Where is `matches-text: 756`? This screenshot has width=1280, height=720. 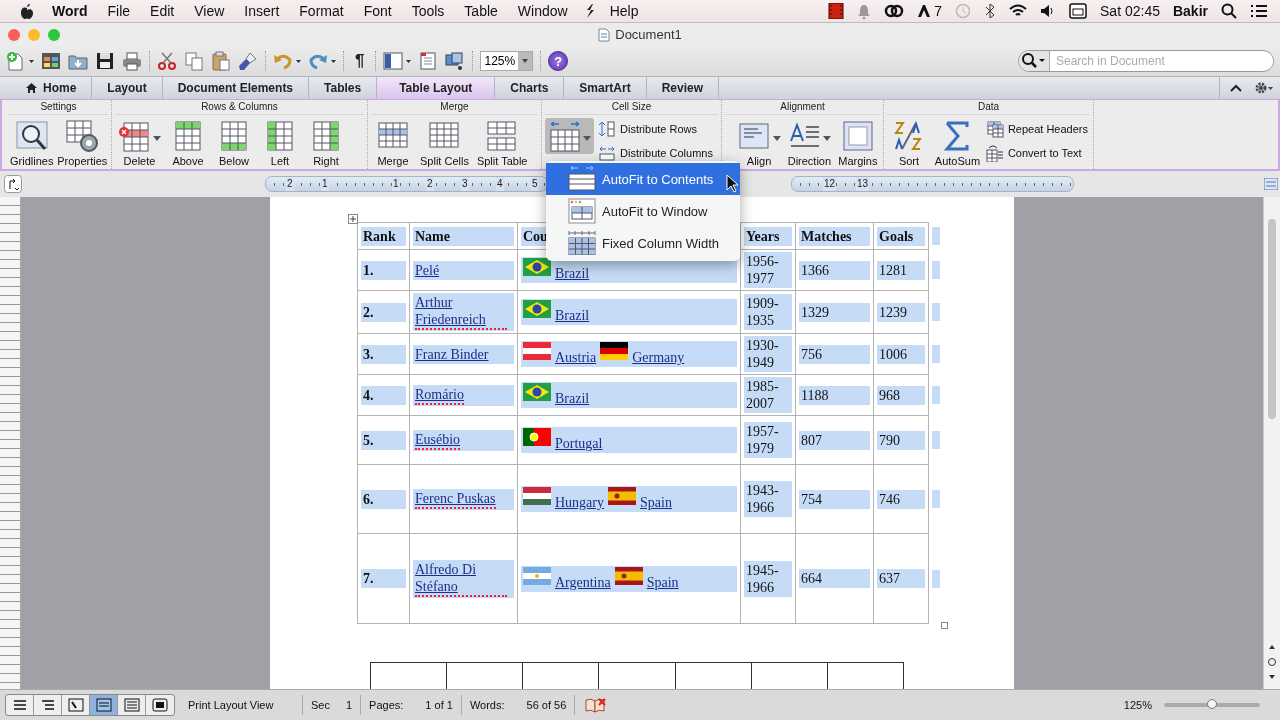
matches-text: 756 is located at coordinates (834, 354).